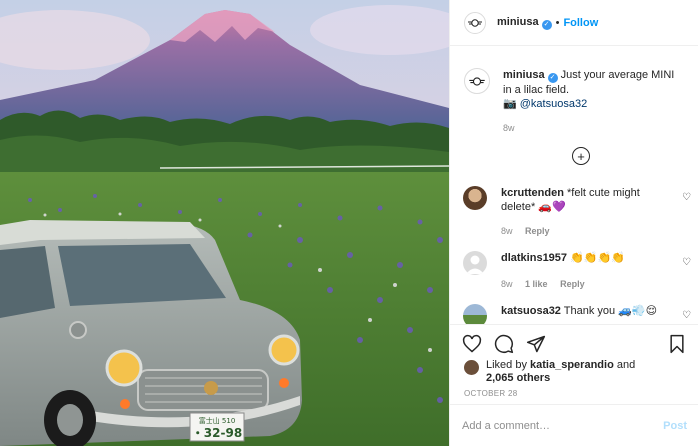 The image size is (698, 446). What do you see at coordinates (471, 367) in the screenshot?
I see `liker-avatar` at bounding box center [471, 367].